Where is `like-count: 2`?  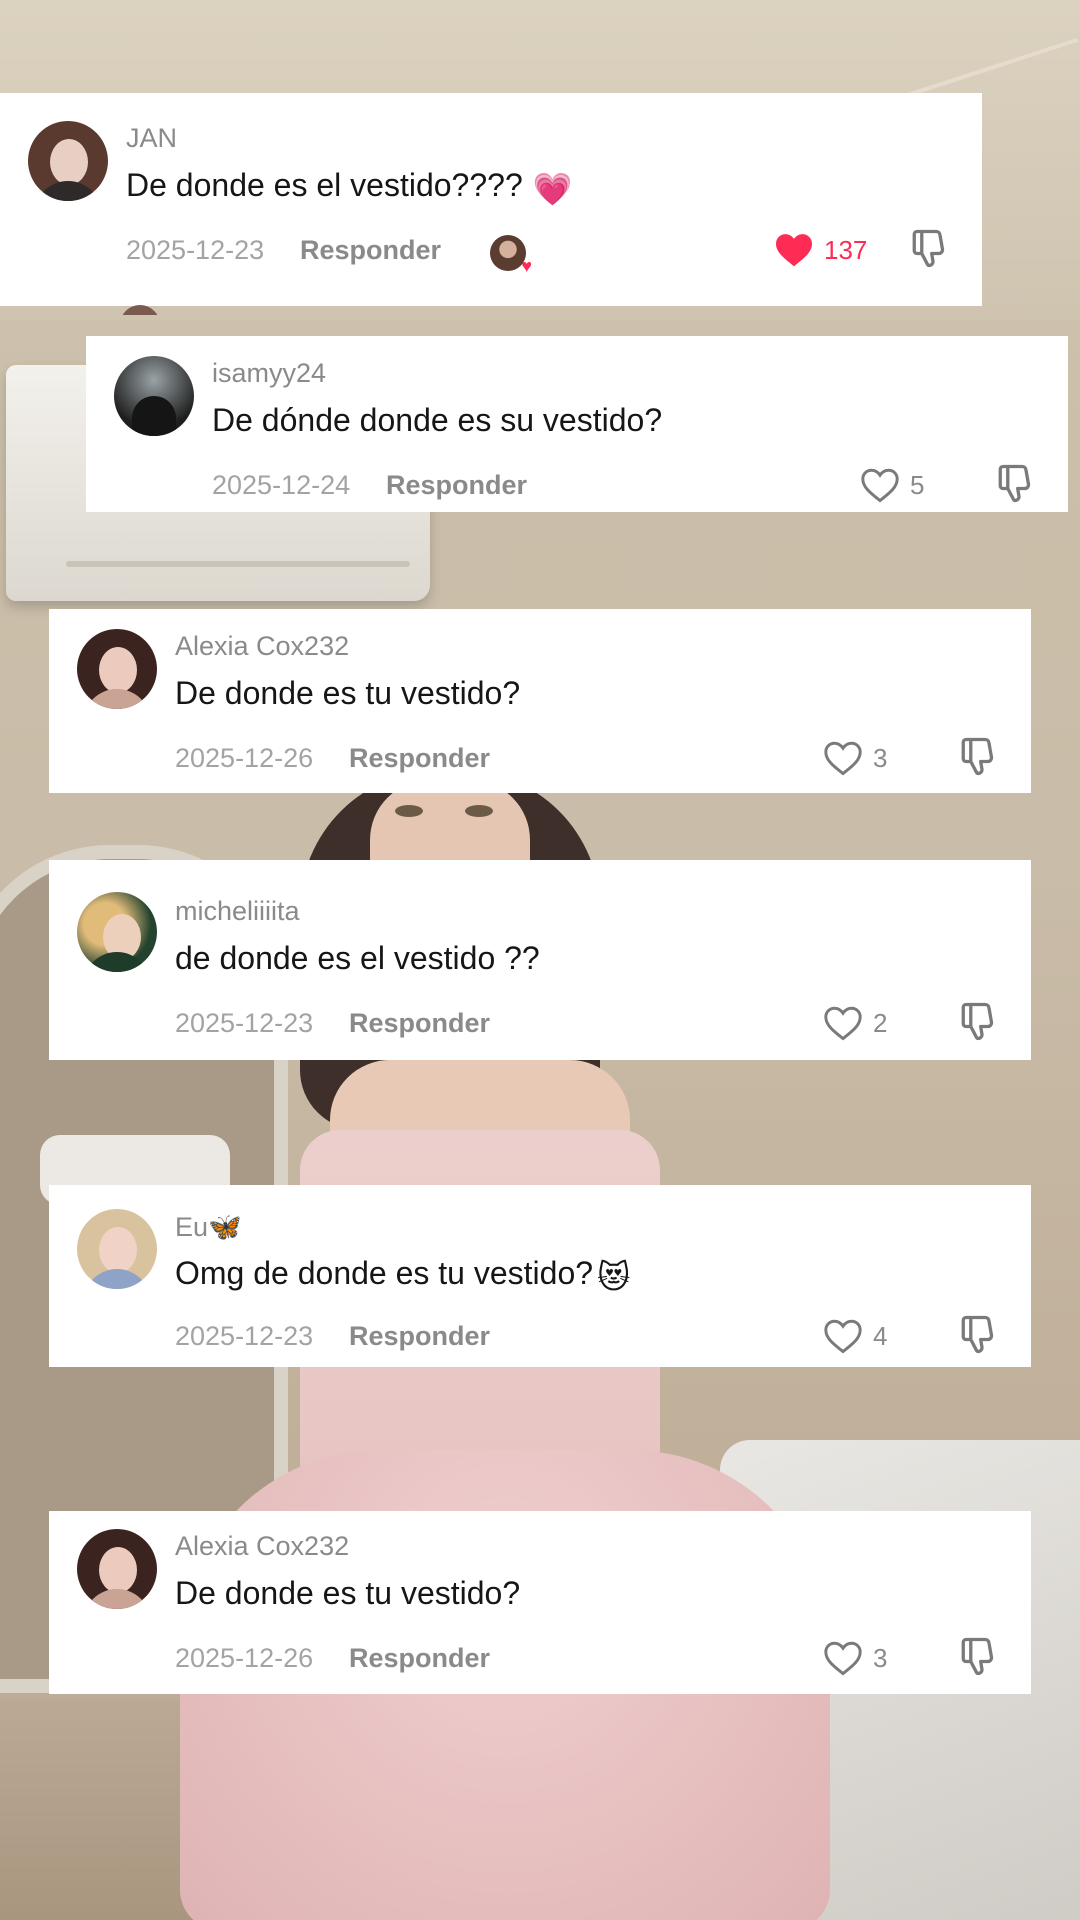
like-count: 2 is located at coordinates (880, 1022).